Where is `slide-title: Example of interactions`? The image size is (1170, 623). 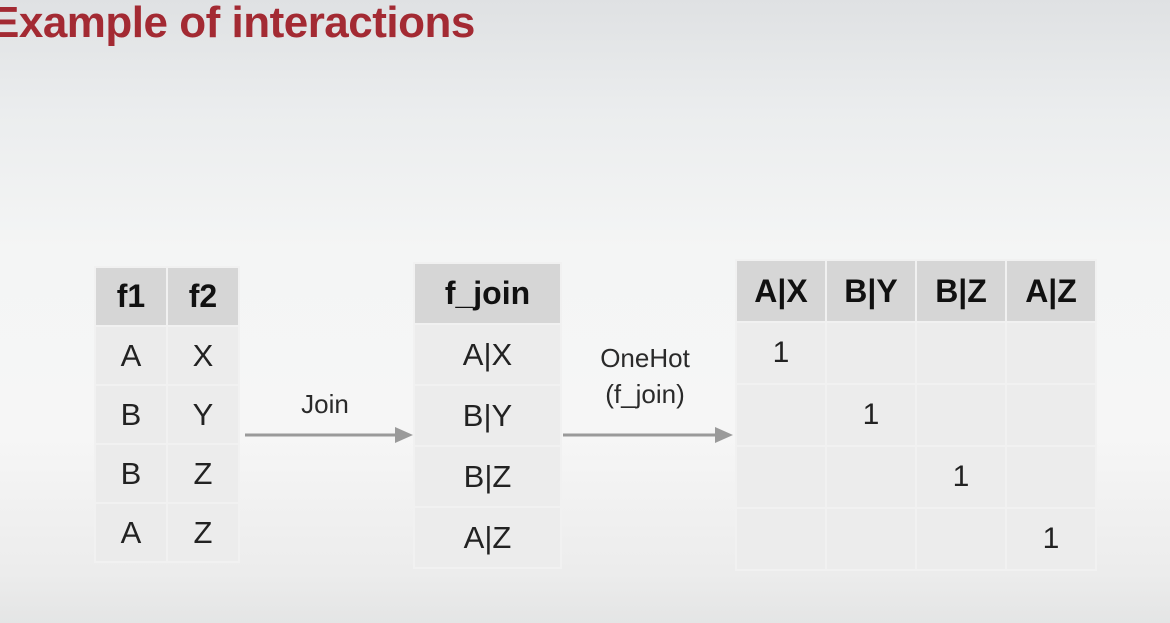 slide-title: Example of interactions is located at coordinates (237, 23).